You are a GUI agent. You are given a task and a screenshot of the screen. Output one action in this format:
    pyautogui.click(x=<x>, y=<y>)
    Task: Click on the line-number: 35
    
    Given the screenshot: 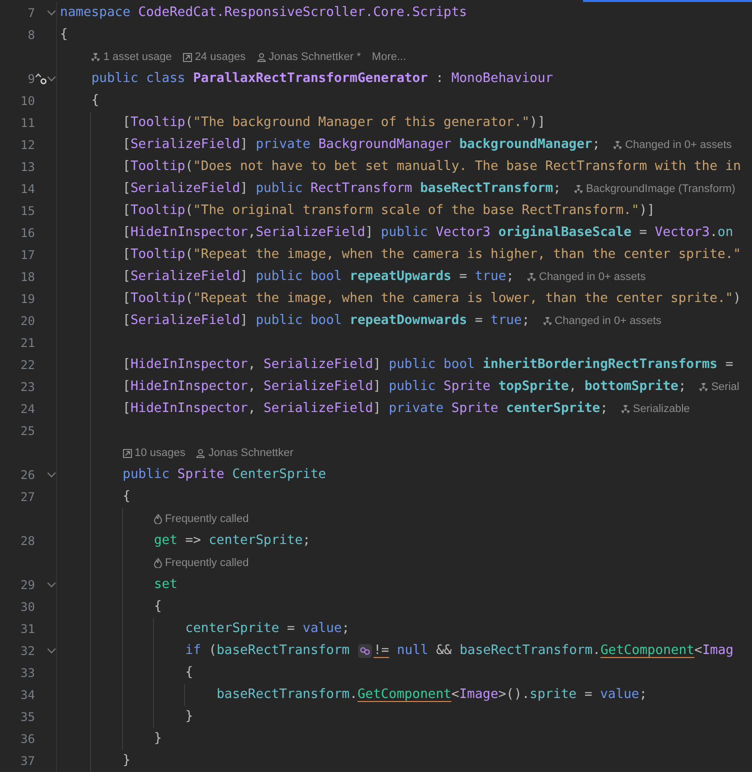 What is the action you would take?
    pyautogui.click(x=27, y=717)
    